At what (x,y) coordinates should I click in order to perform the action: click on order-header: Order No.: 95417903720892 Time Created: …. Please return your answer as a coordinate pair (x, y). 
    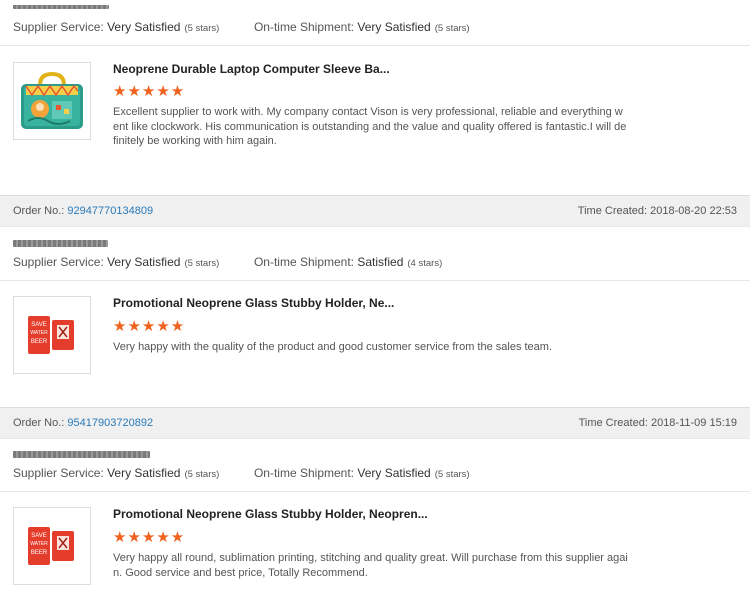
    Looking at the image, I should click on (375, 423).